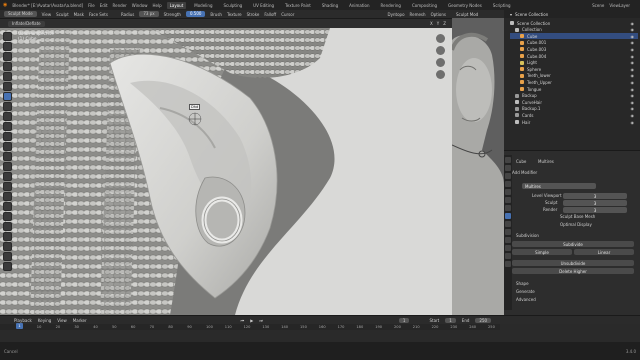  What do you see at coordinates (149, 14) in the screenshot?
I see `radius-field: 73 px` at bounding box center [149, 14].